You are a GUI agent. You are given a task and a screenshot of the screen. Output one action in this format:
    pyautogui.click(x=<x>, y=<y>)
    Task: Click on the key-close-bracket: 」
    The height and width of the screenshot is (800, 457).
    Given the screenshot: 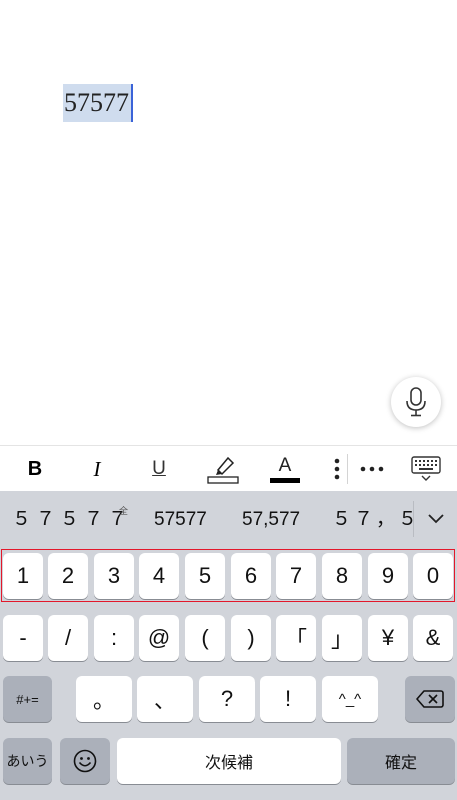 What is the action you would take?
    pyautogui.click(x=342, y=638)
    